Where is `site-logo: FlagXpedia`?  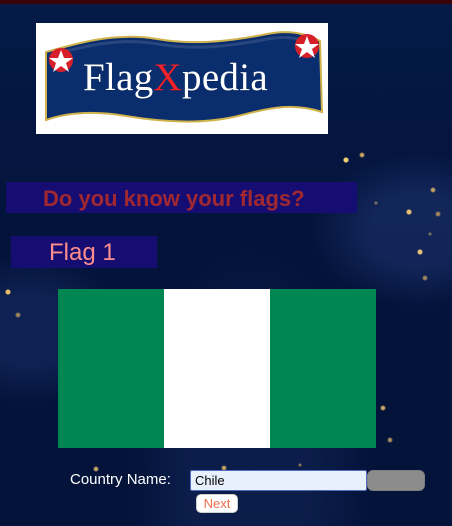
site-logo: FlagXpedia is located at coordinates (182, 78).